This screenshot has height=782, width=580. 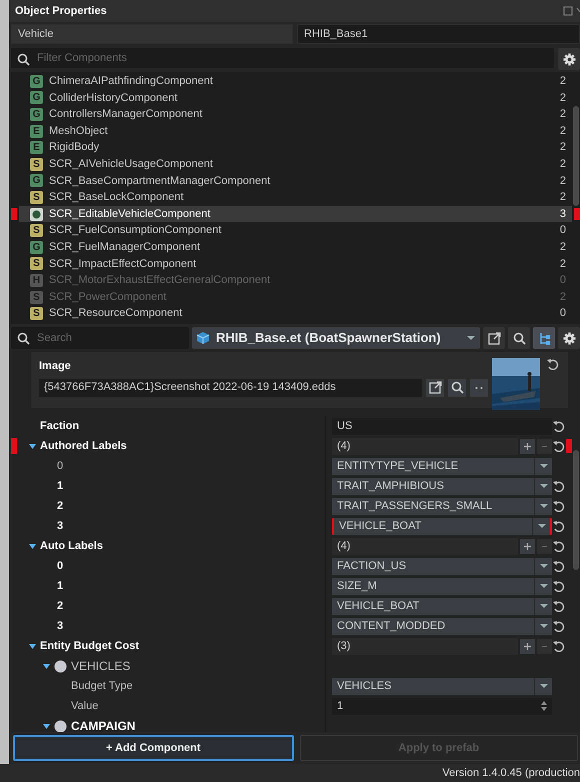 What do you see at coordinates (295, 81) in the screenshot?
I see `component-item: G ChimeraAIPathfindingComponent 2` at bounding box center [295, 81].